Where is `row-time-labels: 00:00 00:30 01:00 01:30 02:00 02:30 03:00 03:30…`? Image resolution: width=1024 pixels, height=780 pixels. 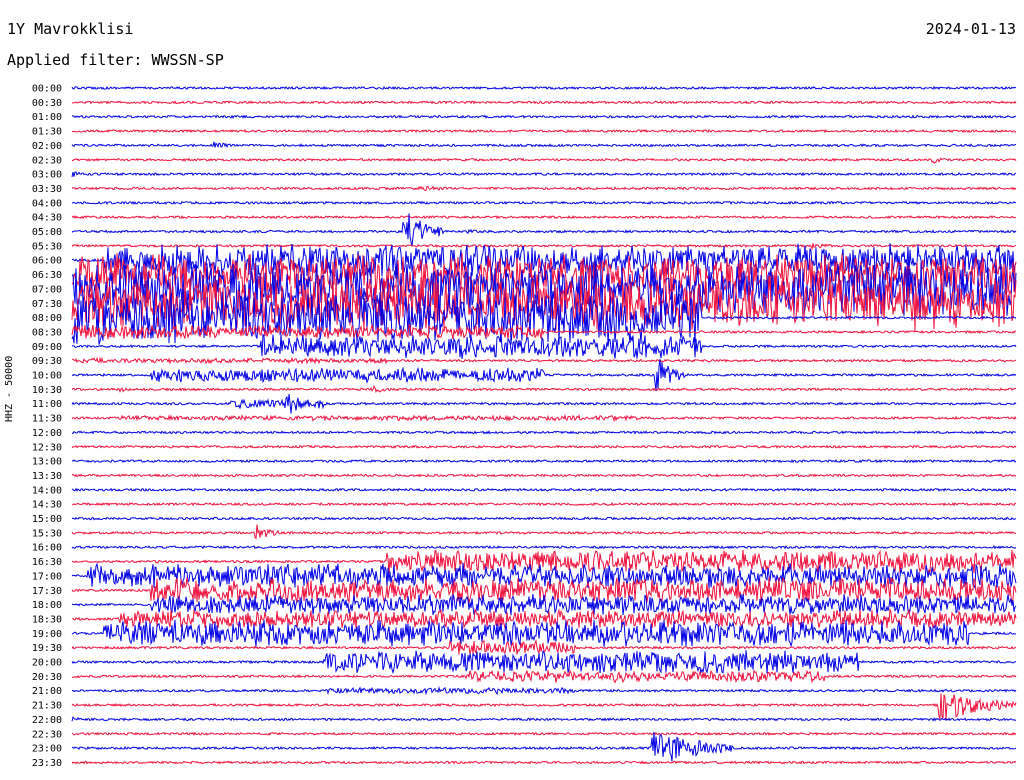
row-time-labels: 00:00 00:30 01:00 01:30 02:00 02:30 03:00 03:30… is located at coordinates (47, 426).